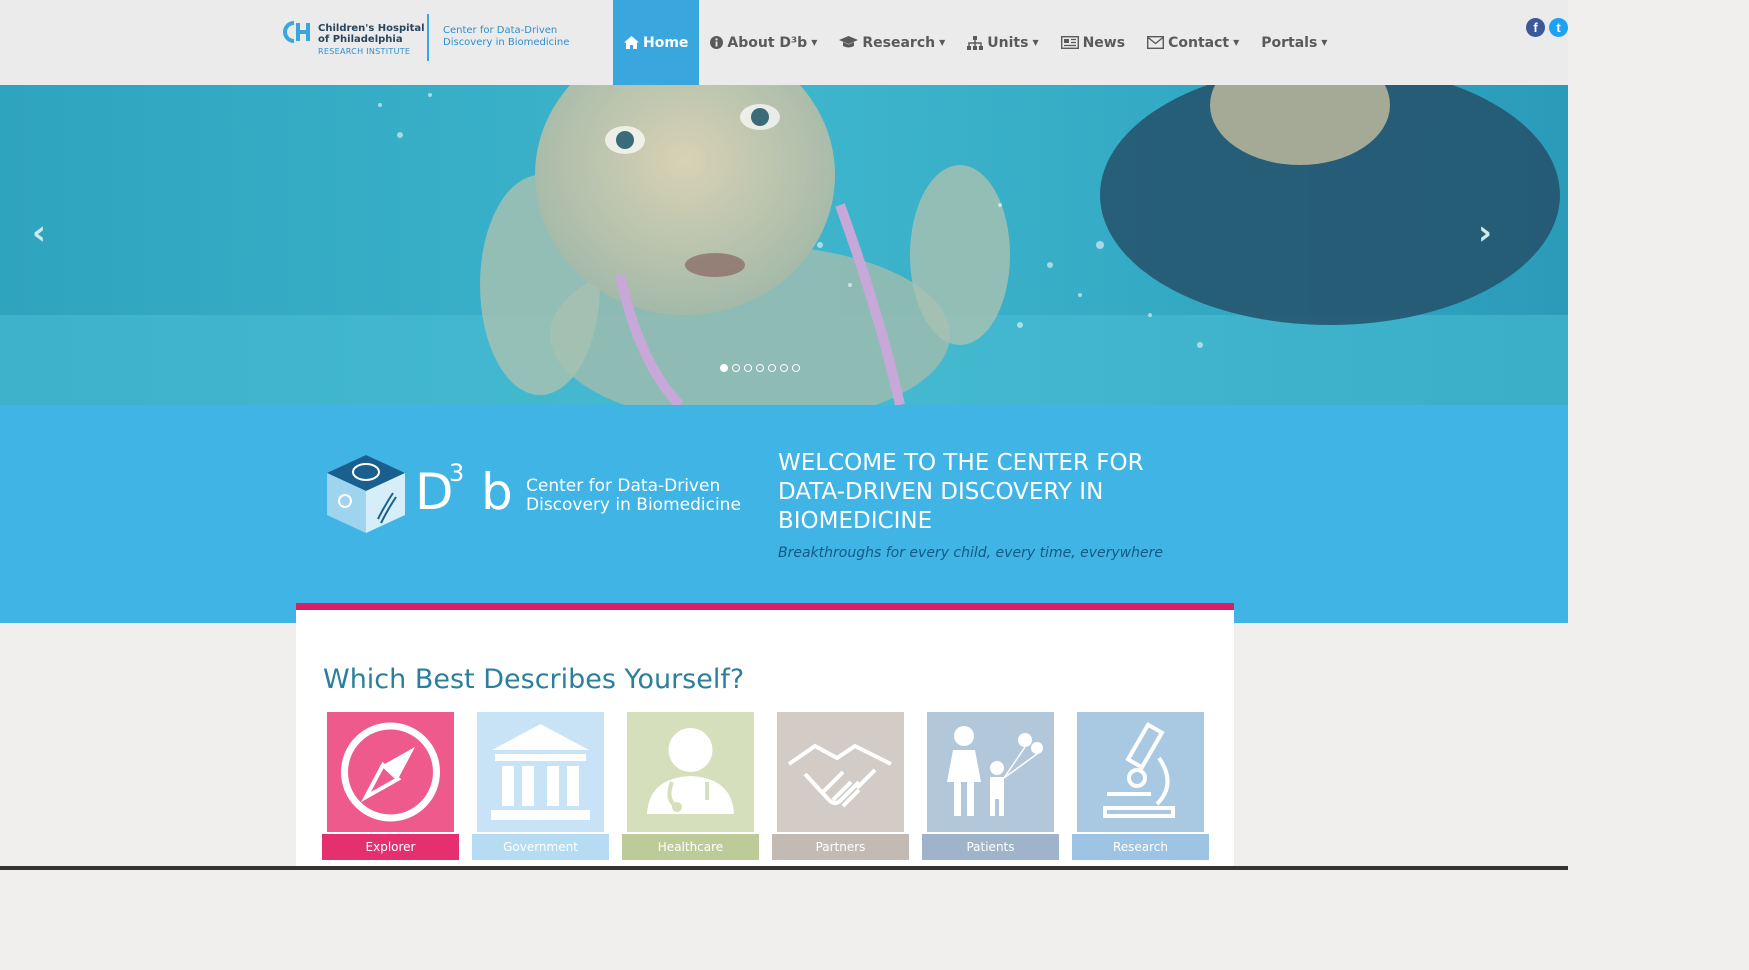  Describe the element at coordinates (1140, 847) in the screenshot. I see `tile-research-label: Research` at that location.